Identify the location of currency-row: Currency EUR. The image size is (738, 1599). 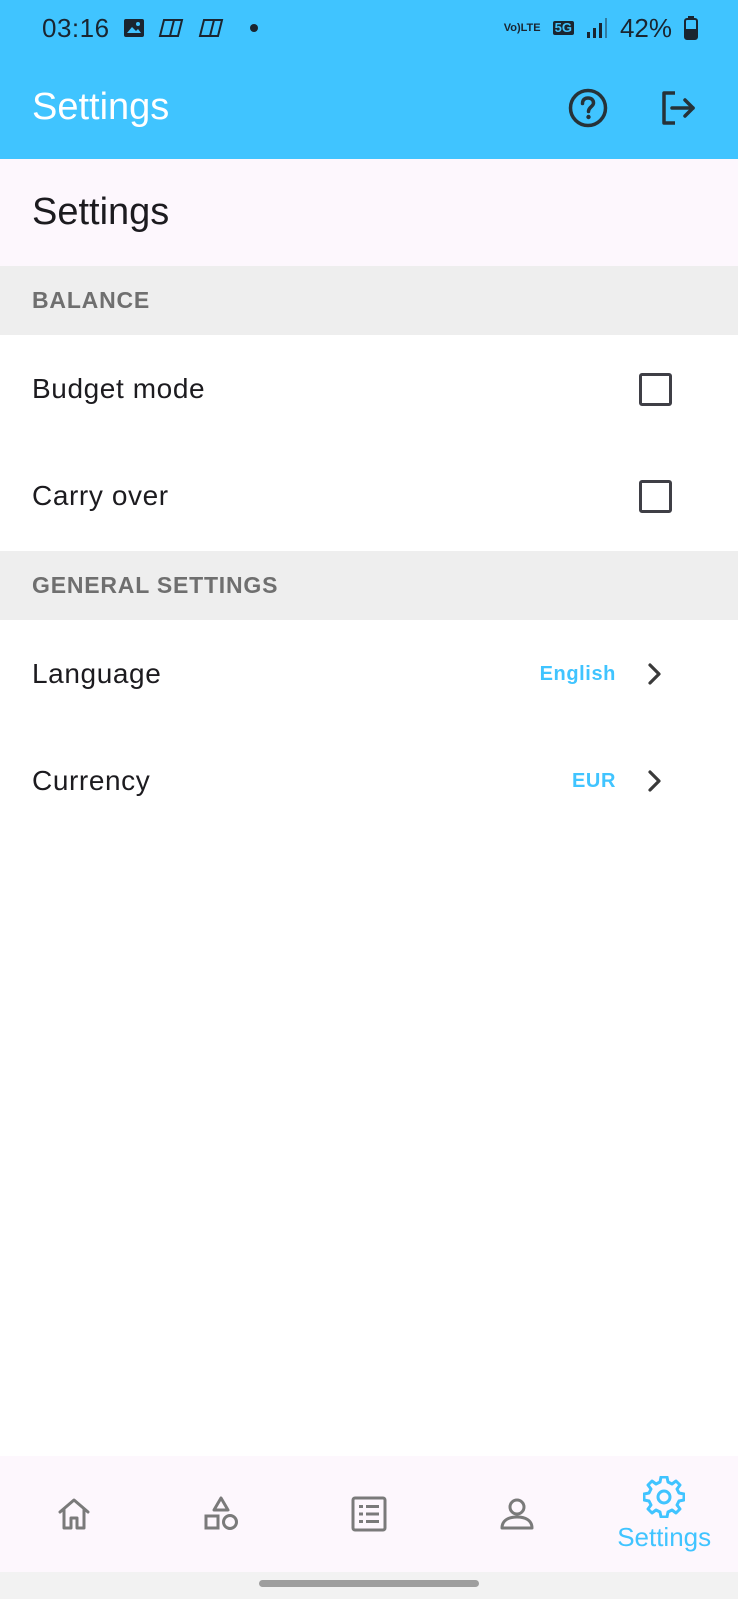
(369, 781).